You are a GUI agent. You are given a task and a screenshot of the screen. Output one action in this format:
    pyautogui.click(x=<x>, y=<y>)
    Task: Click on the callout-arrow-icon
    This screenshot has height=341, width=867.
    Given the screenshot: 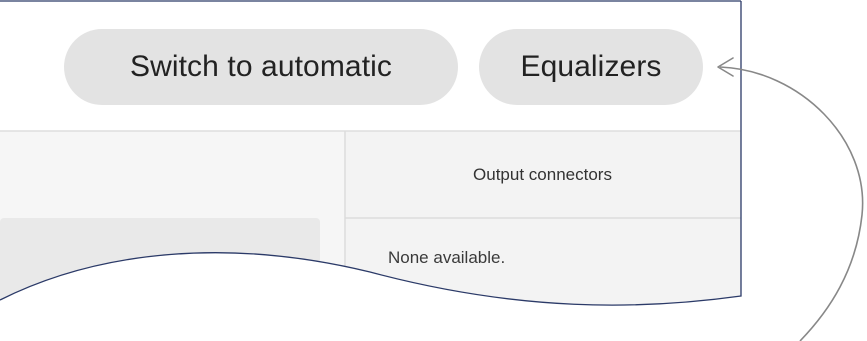 What is the action you would take?
    pyautogui.click(x=790, y=199)
    